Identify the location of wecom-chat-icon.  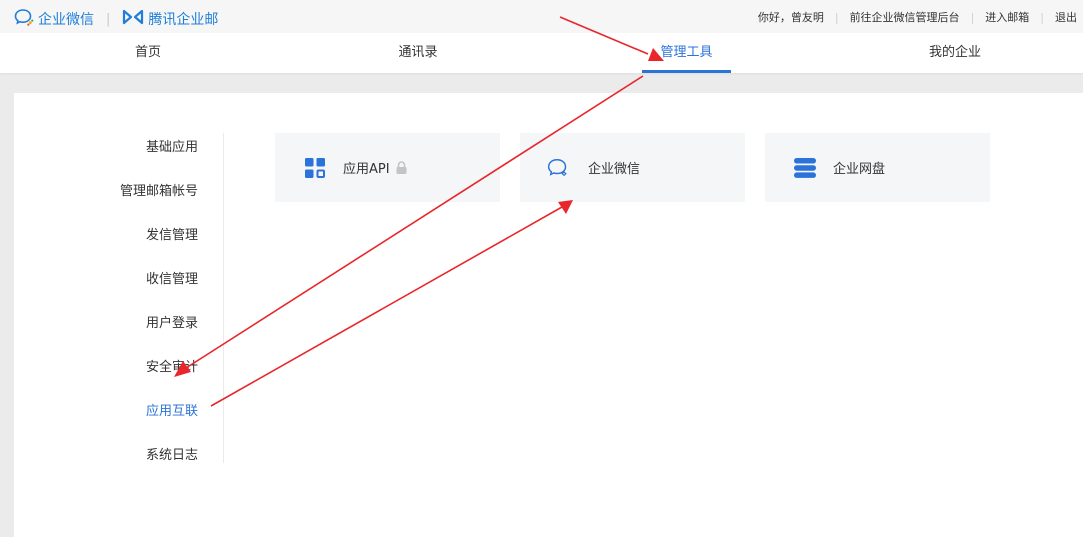
(558, 168).